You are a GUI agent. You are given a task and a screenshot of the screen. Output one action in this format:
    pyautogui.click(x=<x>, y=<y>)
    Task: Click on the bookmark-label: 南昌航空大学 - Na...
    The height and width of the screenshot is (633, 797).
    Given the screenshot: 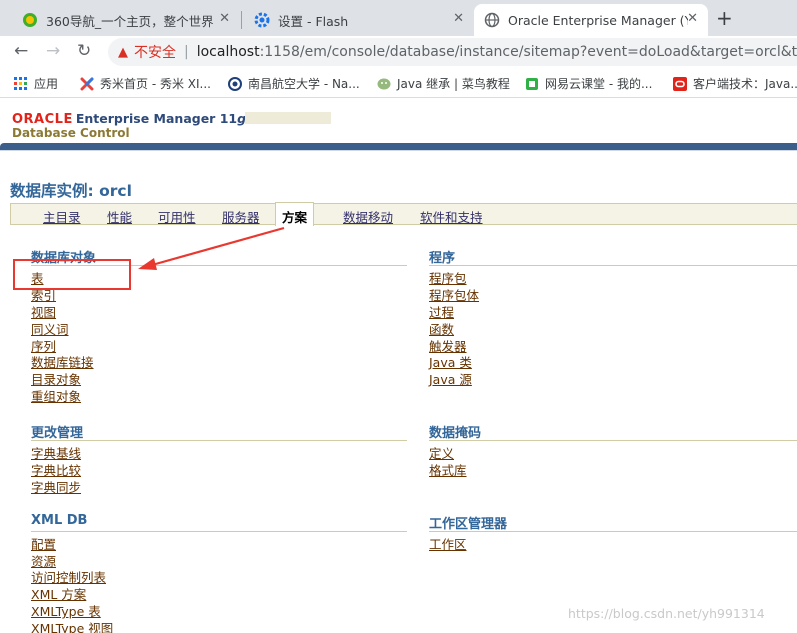 What is the action you would take?
    pyautogui.click(x=304, y=84)
    